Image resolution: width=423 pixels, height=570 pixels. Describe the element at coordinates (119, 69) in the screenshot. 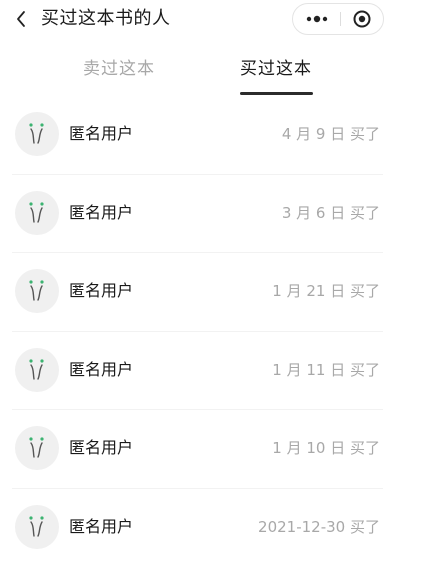

I see `tab-sold: 卖过这本` at that location.